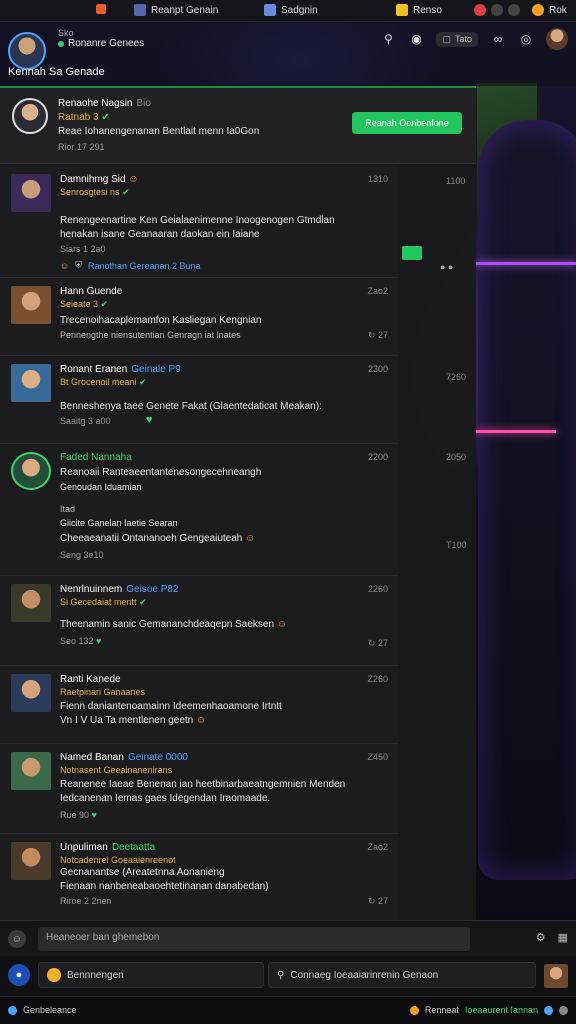 Image resolution: width=576 pixels, height=1024 pixels. What do you see at coordinates (124, 757) in the screenshot?
I see `author-name: Named Banan Geinate 0000` at bounding box center [124, 757].